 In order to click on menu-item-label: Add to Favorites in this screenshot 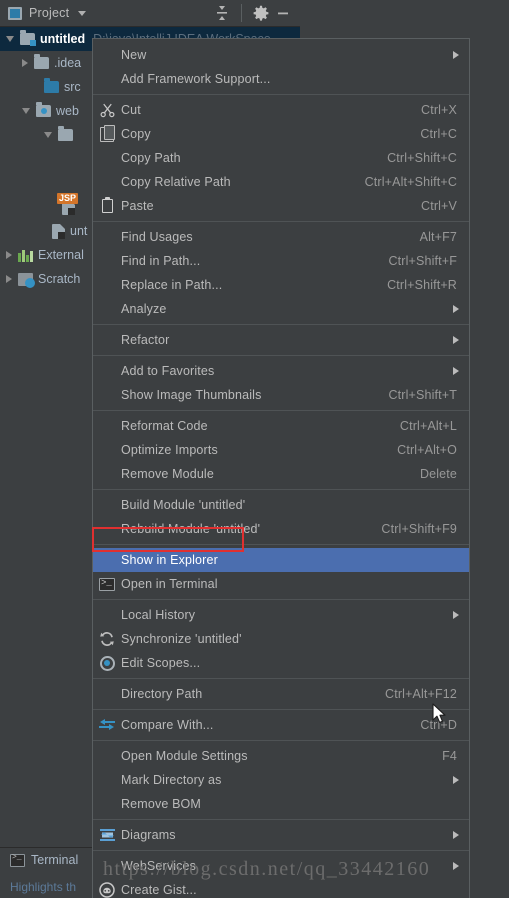, I will do `click(168, 371)`.